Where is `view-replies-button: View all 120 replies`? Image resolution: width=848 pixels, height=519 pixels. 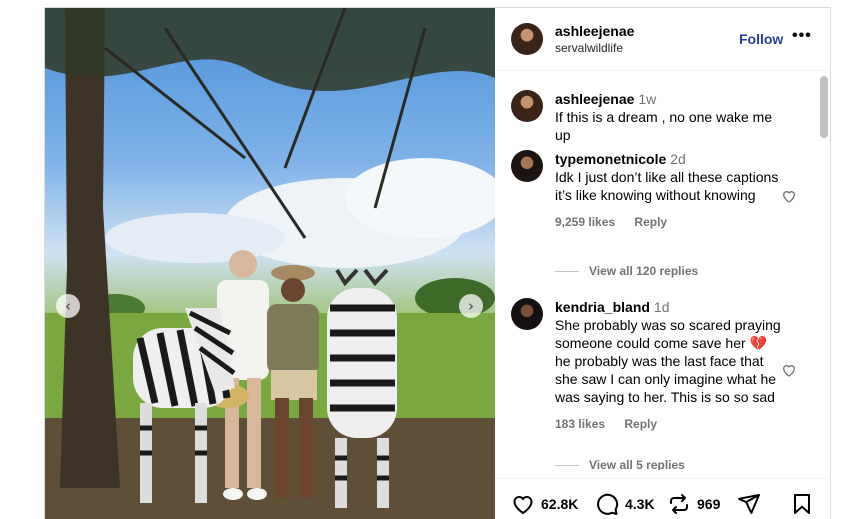 view-replies-button: View all 120 replies is located at coordinates (626, 271).